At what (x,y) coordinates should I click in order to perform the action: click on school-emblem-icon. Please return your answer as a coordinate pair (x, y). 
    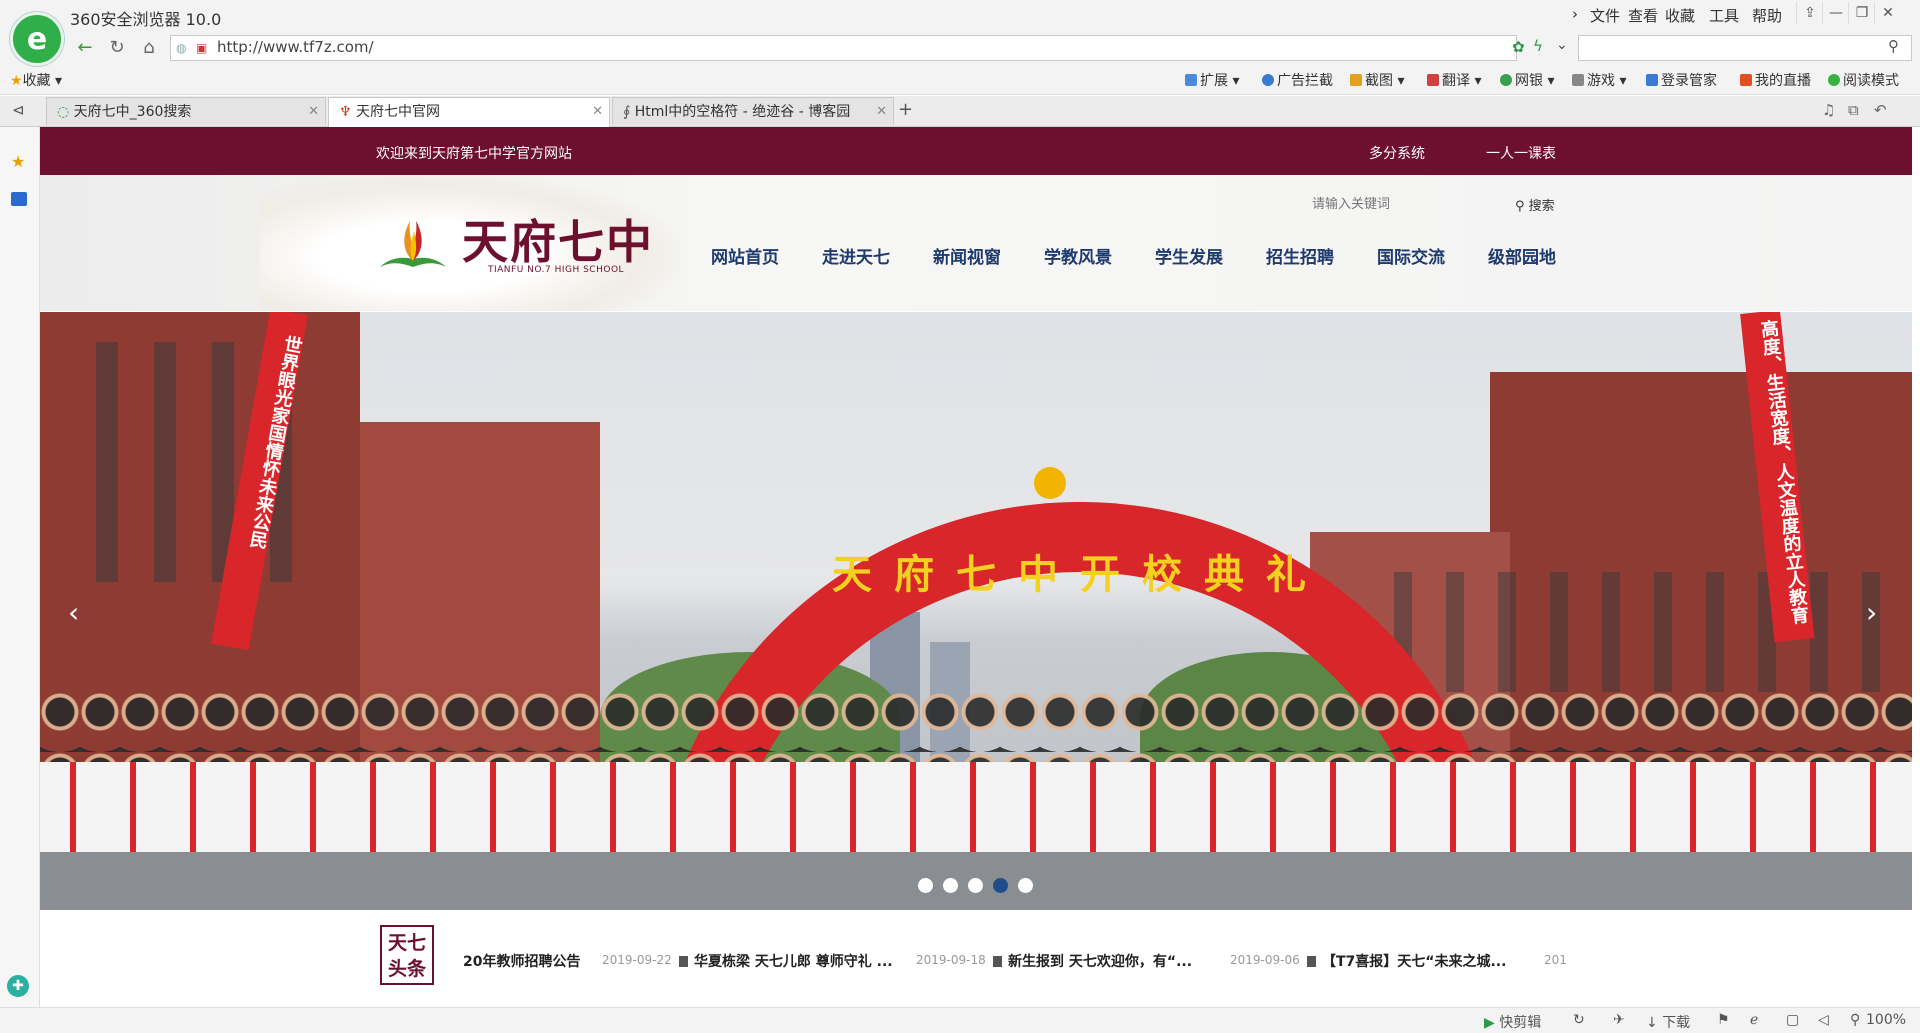
    Looking at the image, I should click on (413, 245).